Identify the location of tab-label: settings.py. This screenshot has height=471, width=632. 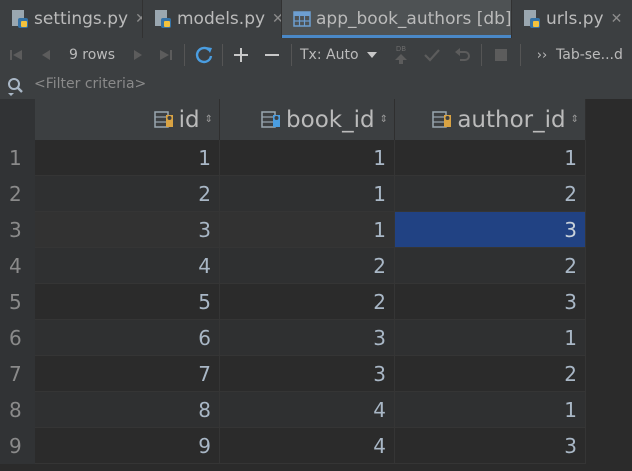
(81, 19).